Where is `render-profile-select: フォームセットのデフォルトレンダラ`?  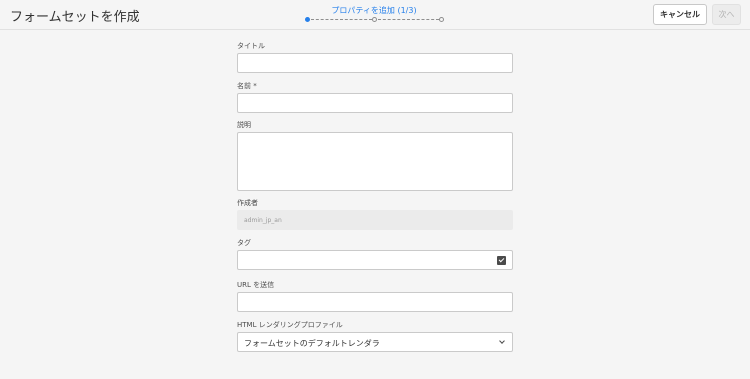
render-profile-select: フォームセットのデフォルトレンダラ is located at coordinates (375, 342).